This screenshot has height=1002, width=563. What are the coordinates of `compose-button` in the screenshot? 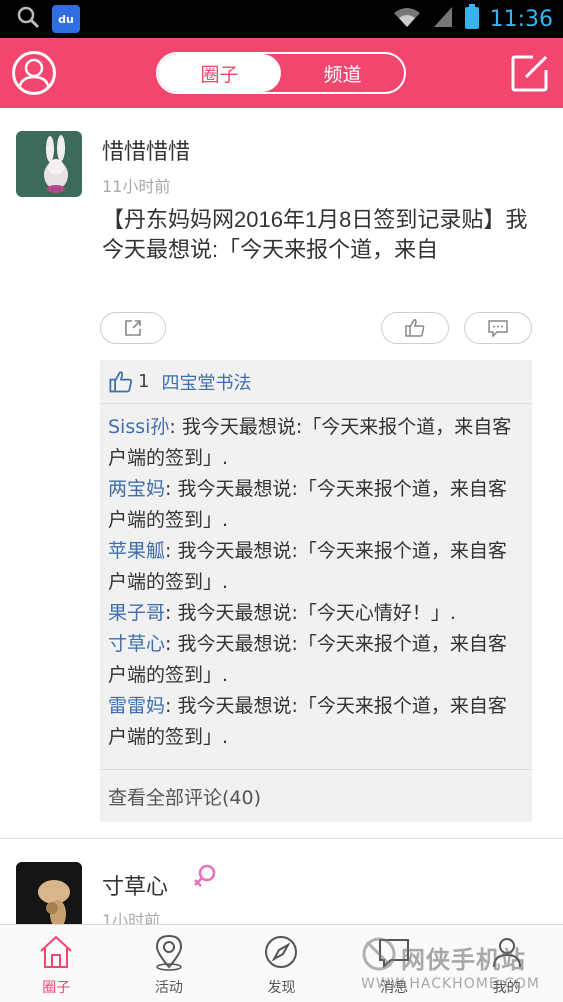 It's located at (530, 73).